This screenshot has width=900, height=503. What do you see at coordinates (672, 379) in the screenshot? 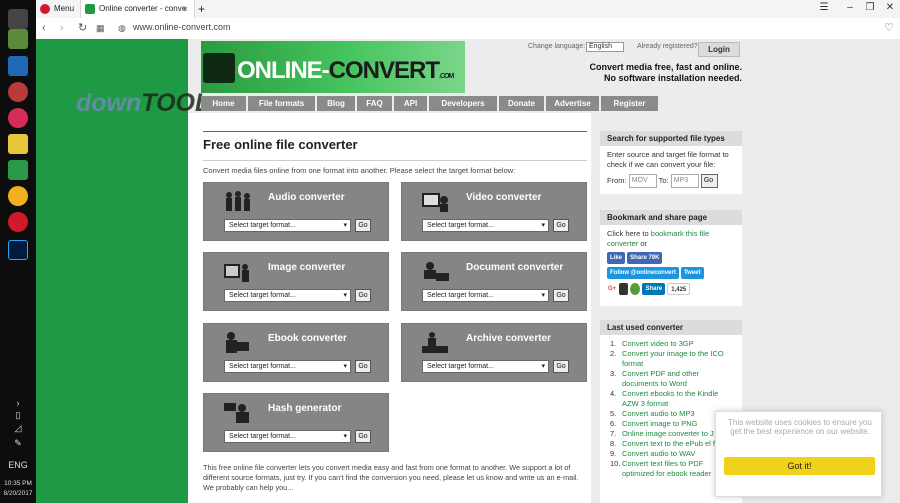
I see `list-item: Convert PDF and other documents to Word` at bounding box center [672, 379].